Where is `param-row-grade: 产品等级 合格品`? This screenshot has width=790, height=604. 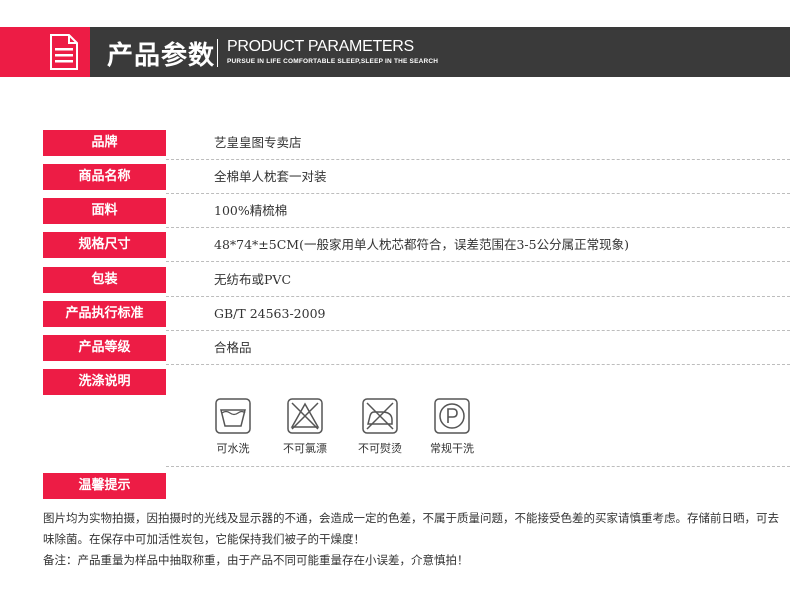 param-row-grade: 产品等级 合格品 is located at coordinates (416, 350).